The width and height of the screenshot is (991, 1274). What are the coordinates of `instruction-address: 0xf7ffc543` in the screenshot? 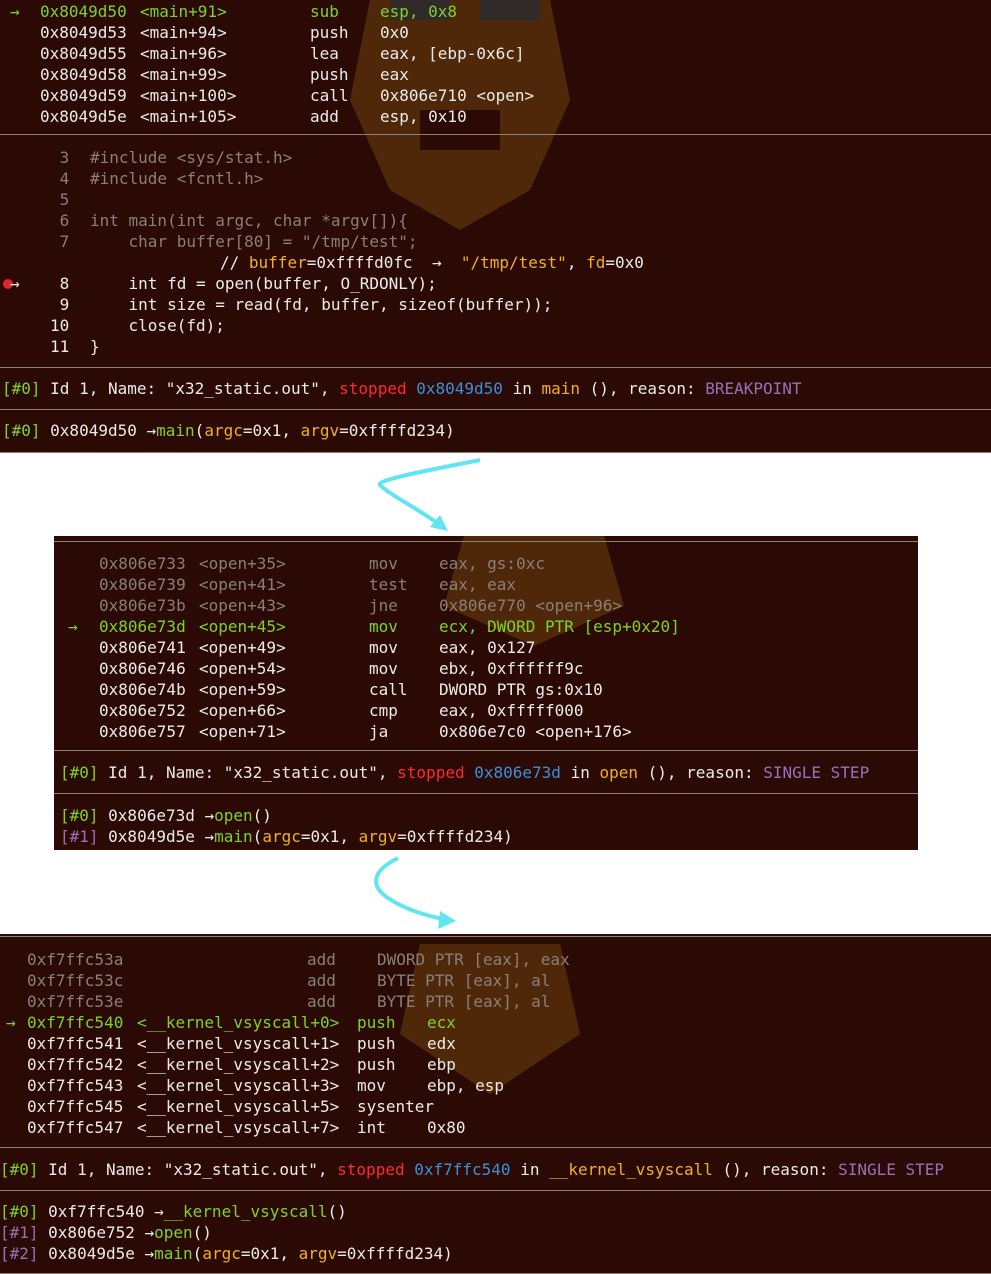 It's located at (75, 1085).